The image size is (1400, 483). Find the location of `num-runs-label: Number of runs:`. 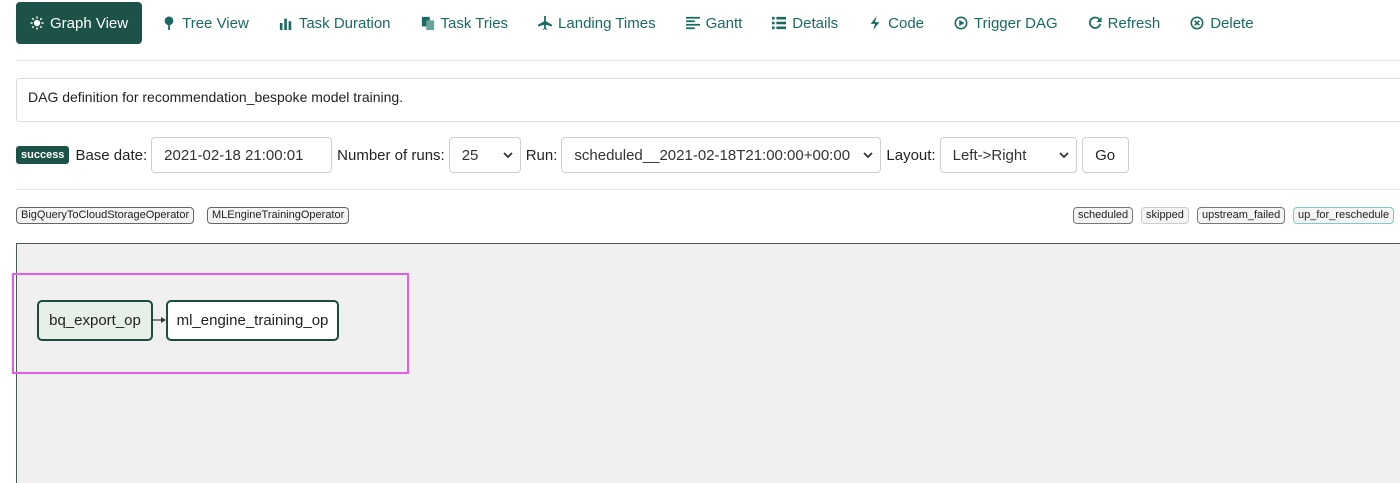

num-runs-label: Number of runs: is located at coordinates (391, 155).